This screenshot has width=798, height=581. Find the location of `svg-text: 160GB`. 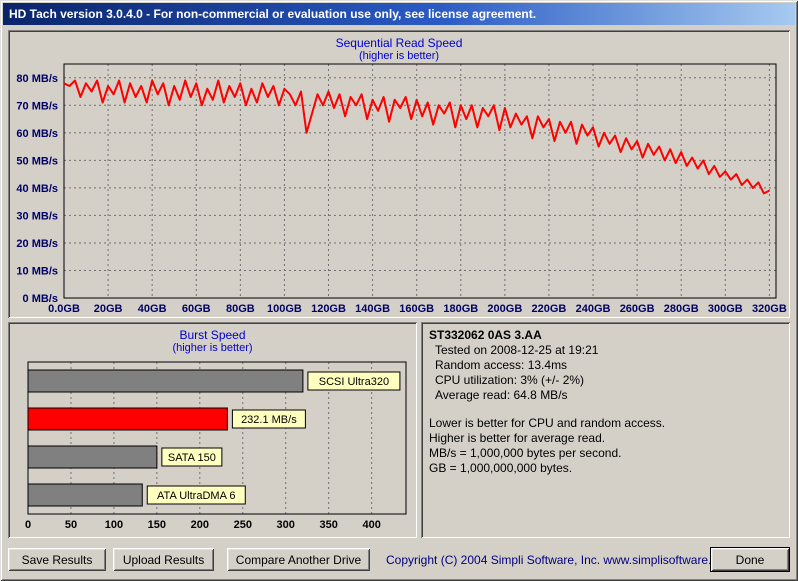

svg-text: 160GB is located at coordinates (416, 309).